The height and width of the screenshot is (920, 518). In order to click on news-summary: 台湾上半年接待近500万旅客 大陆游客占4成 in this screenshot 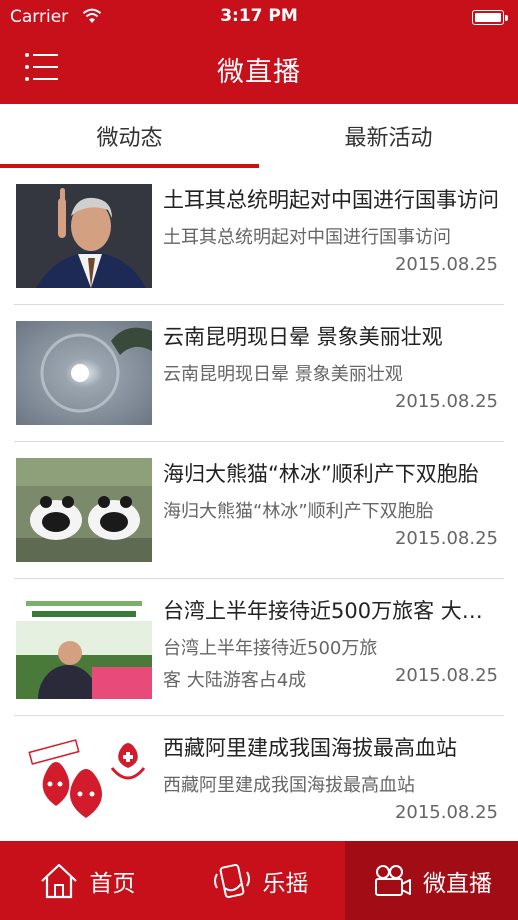, I will do `click(270, 664)`.